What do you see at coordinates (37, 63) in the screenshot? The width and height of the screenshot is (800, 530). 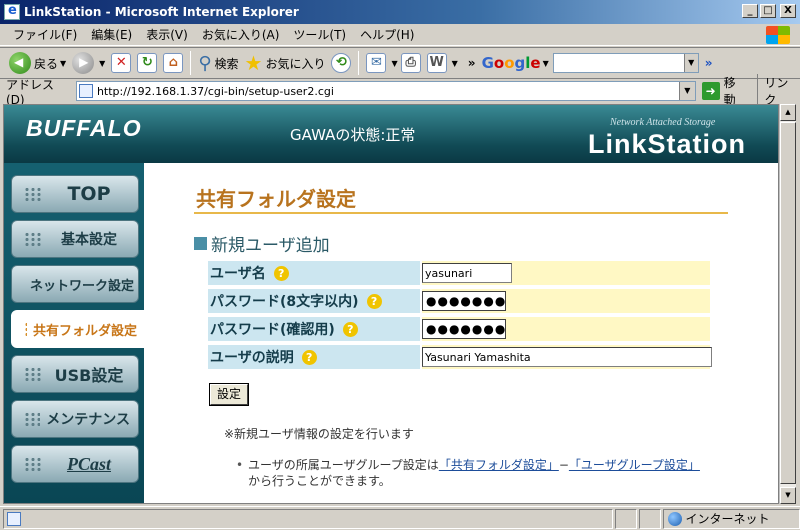 I see `back-button: 戻る ▼` at bounding box center [37, 63].